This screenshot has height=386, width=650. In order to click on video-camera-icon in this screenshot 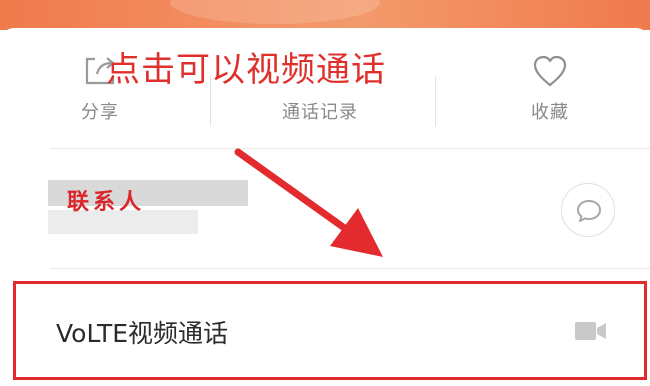, I will do `click(590, 331)`.